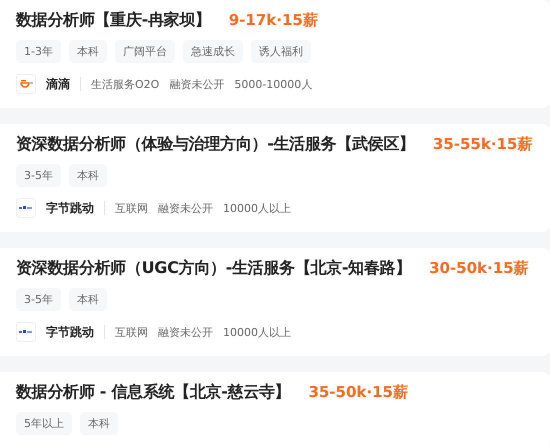 The height and width of the screenshot is (445, 550). What do you see at coordinates (153, 392) in the screenshot?
I see `job-title: 数据分析师 - 信息系统【北京-慈云寺】` at bounding box center [153, 392].